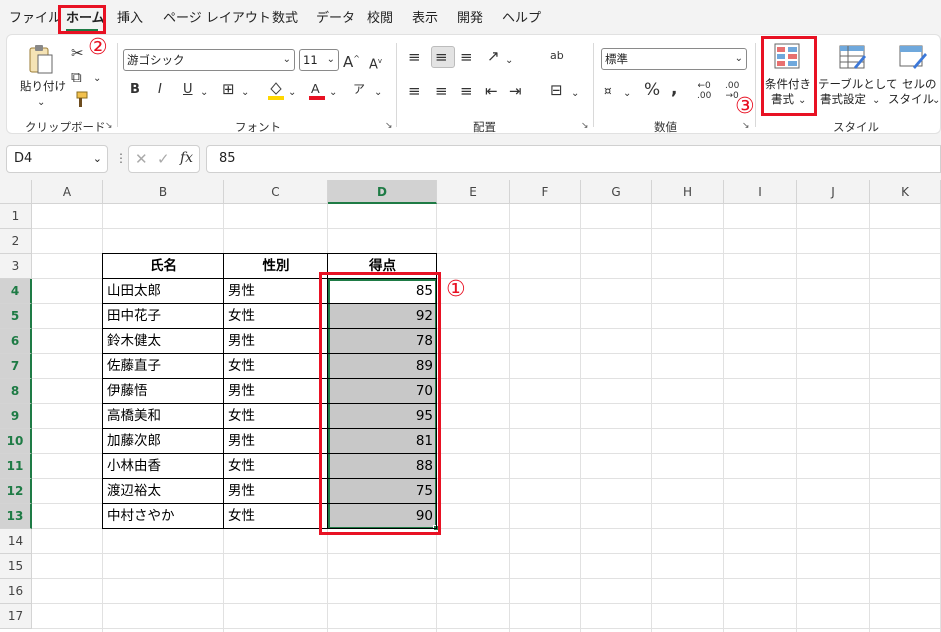  What do you see at coordinates (760, 192) in the screenshot?
I see `column-header-i: I` at bounding box center [760, 192].